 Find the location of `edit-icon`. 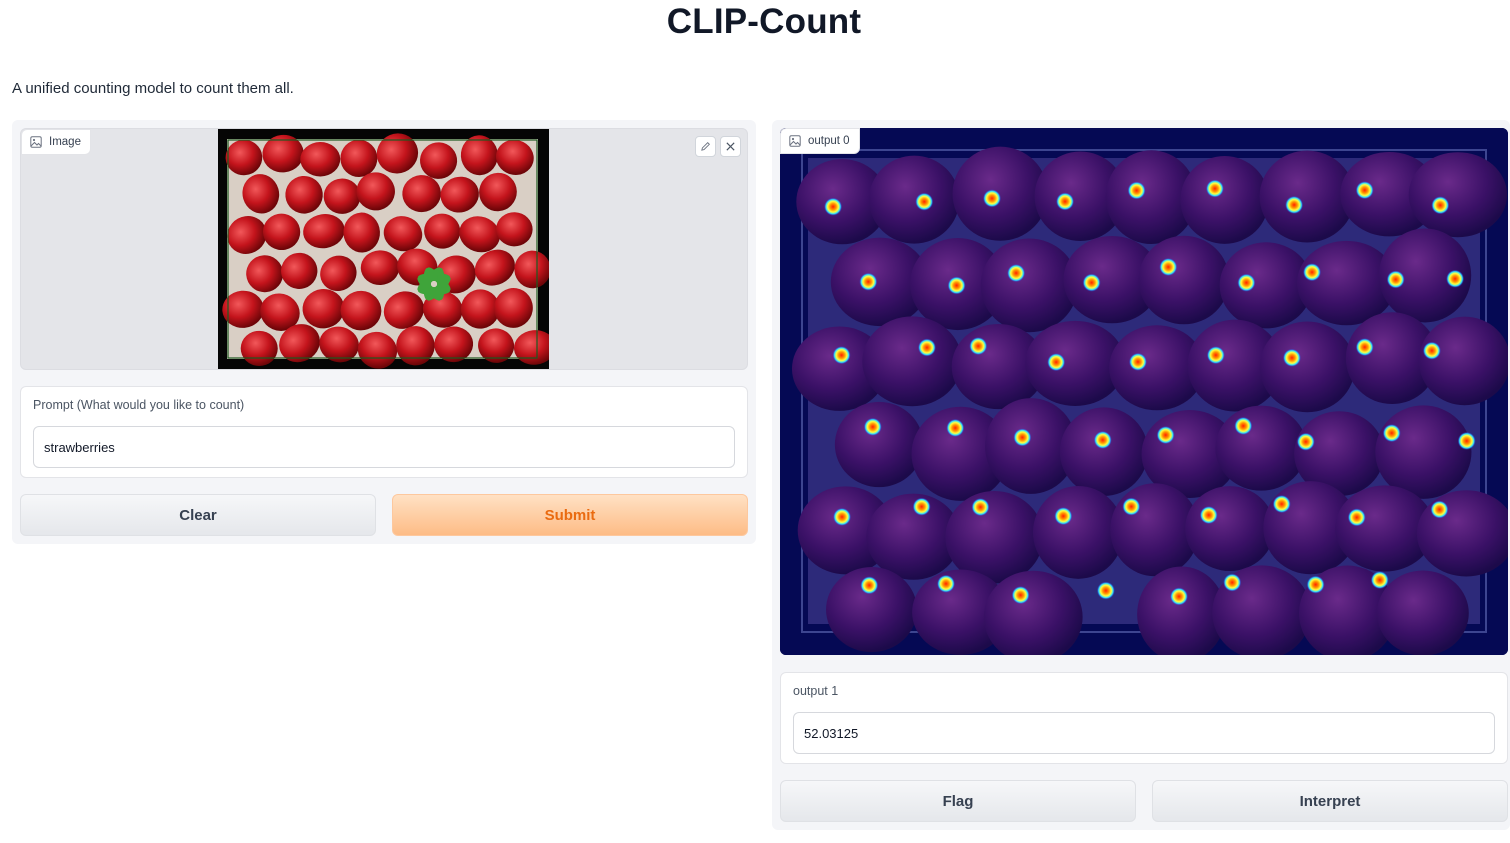

edit-icon is located at coordinates (705, 146).